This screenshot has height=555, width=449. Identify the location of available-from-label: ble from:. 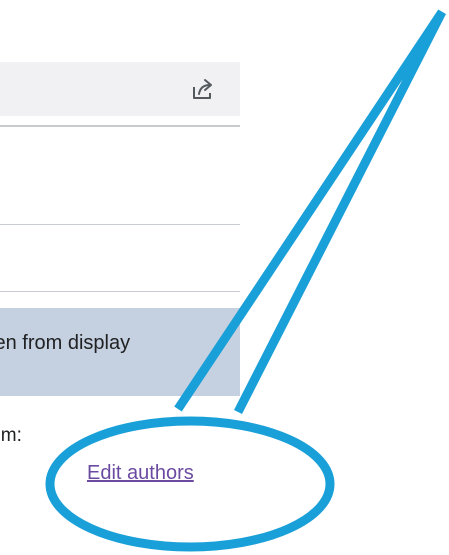
(11, 435).